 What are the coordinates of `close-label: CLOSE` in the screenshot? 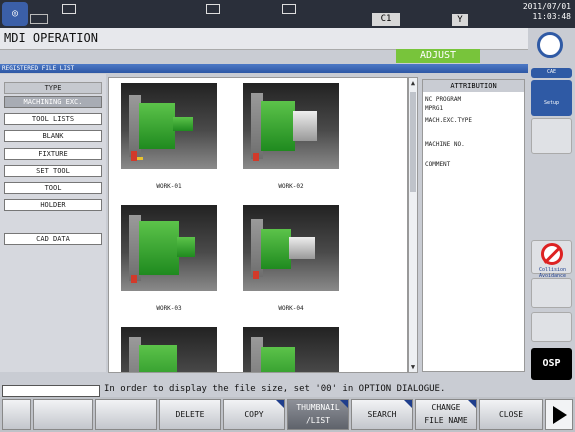 It's located at (511, 414).